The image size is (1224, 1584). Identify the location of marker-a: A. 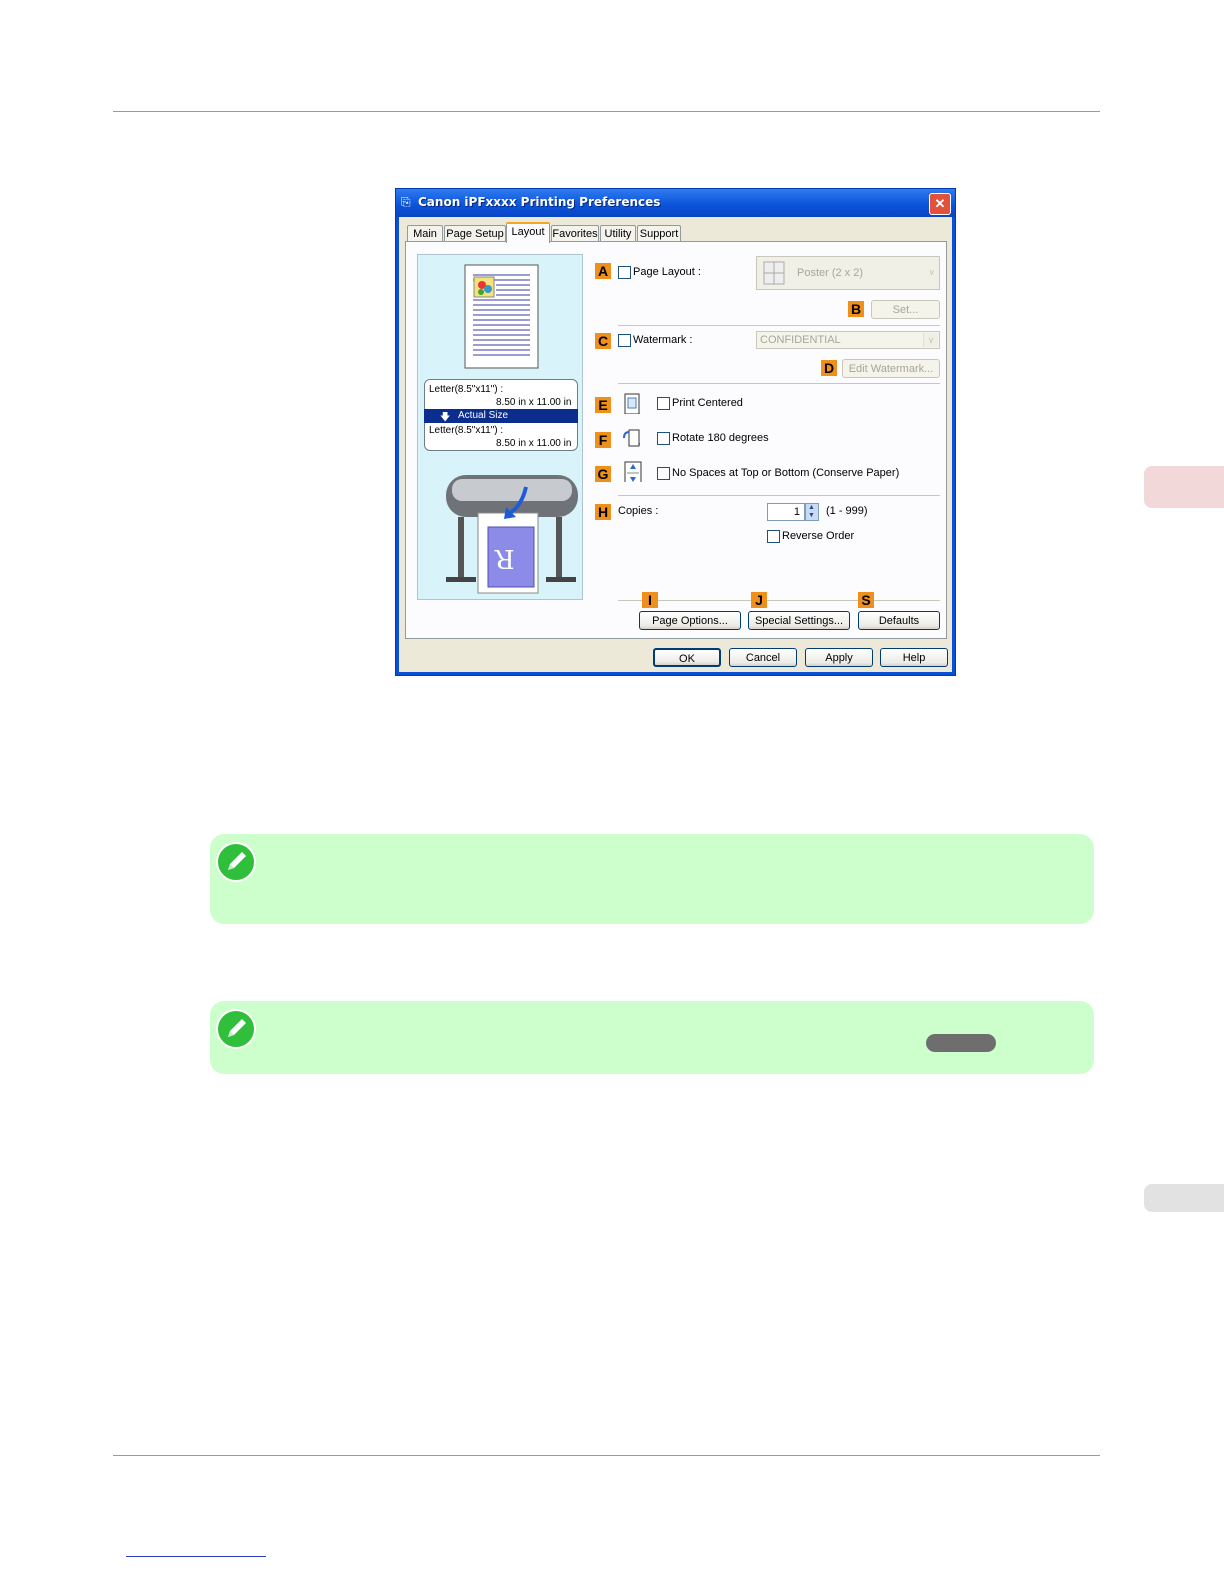
(603, 271).